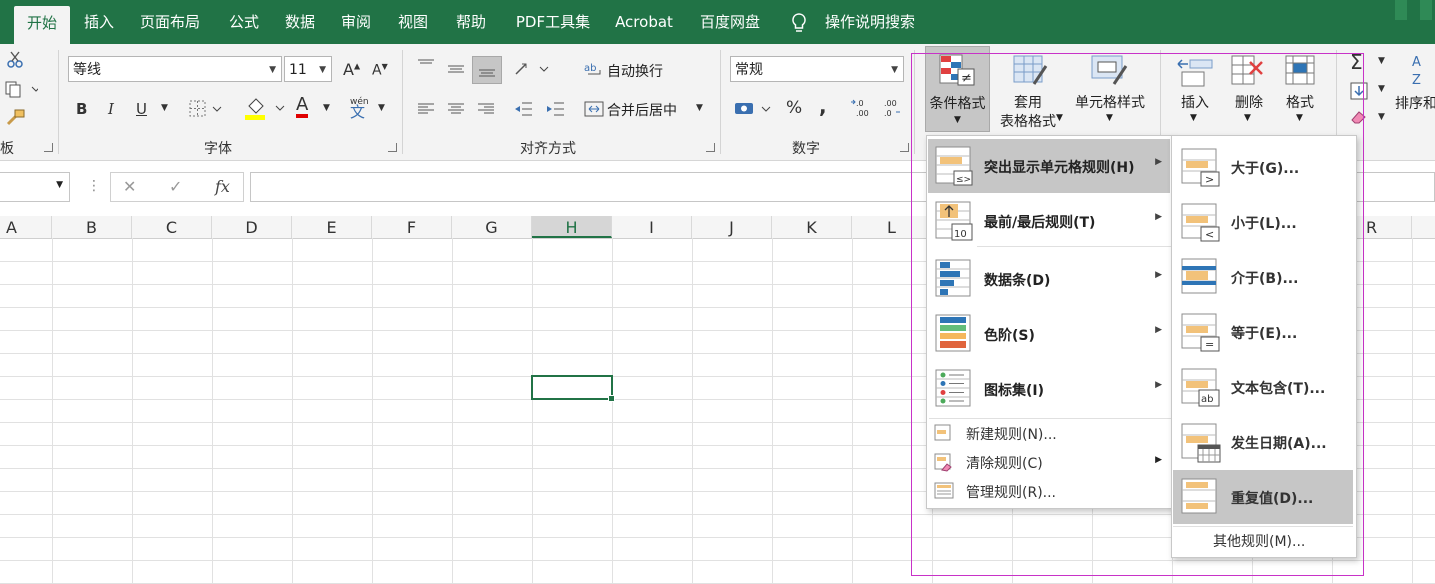 The image size is (1435, 584). Describe the element at coordinates (141, 109) in the screenshot. I see `underline-button: U` at that location.